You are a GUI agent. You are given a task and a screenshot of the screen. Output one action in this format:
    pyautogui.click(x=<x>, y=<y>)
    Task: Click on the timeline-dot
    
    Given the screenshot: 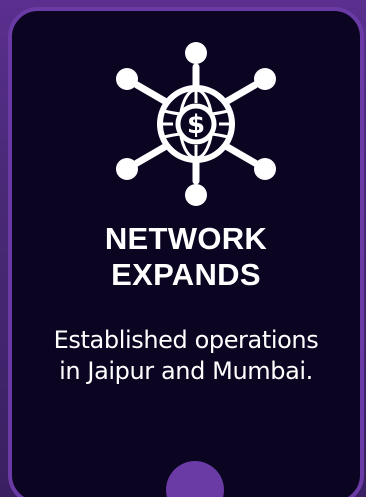 What is the action you would take?
    pyautogui.click(x=195, y=479)
    